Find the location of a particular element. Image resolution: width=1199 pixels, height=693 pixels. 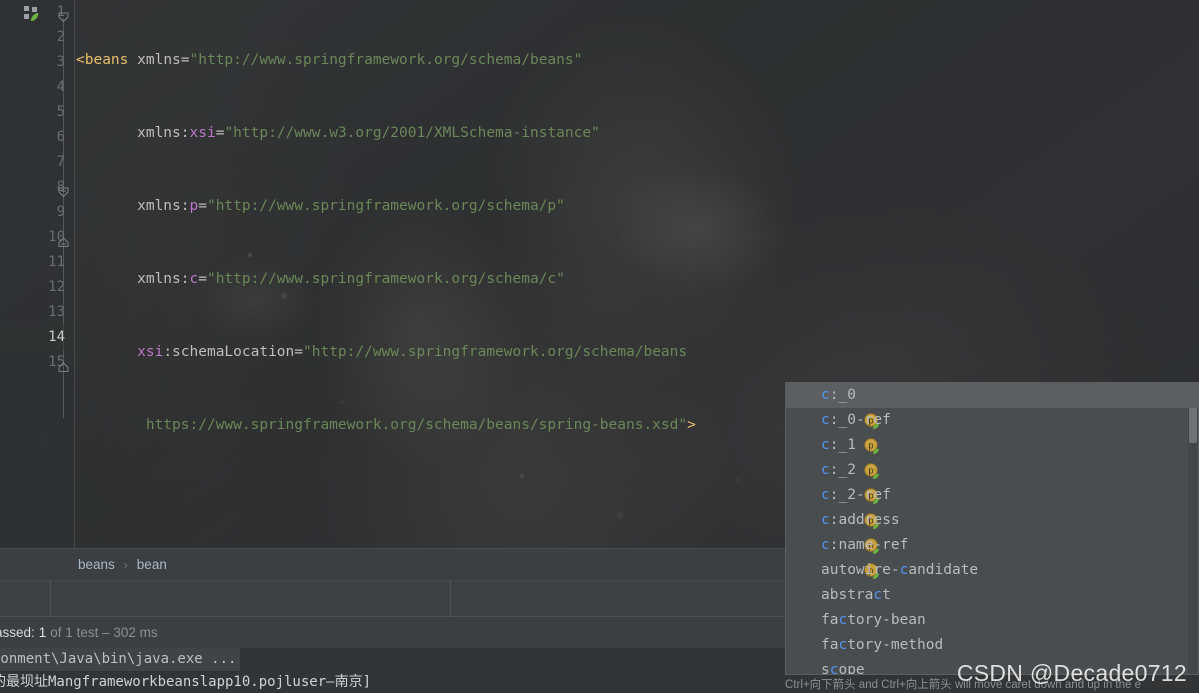

completion-item-label: c:address is located at coordinates (860, 520).